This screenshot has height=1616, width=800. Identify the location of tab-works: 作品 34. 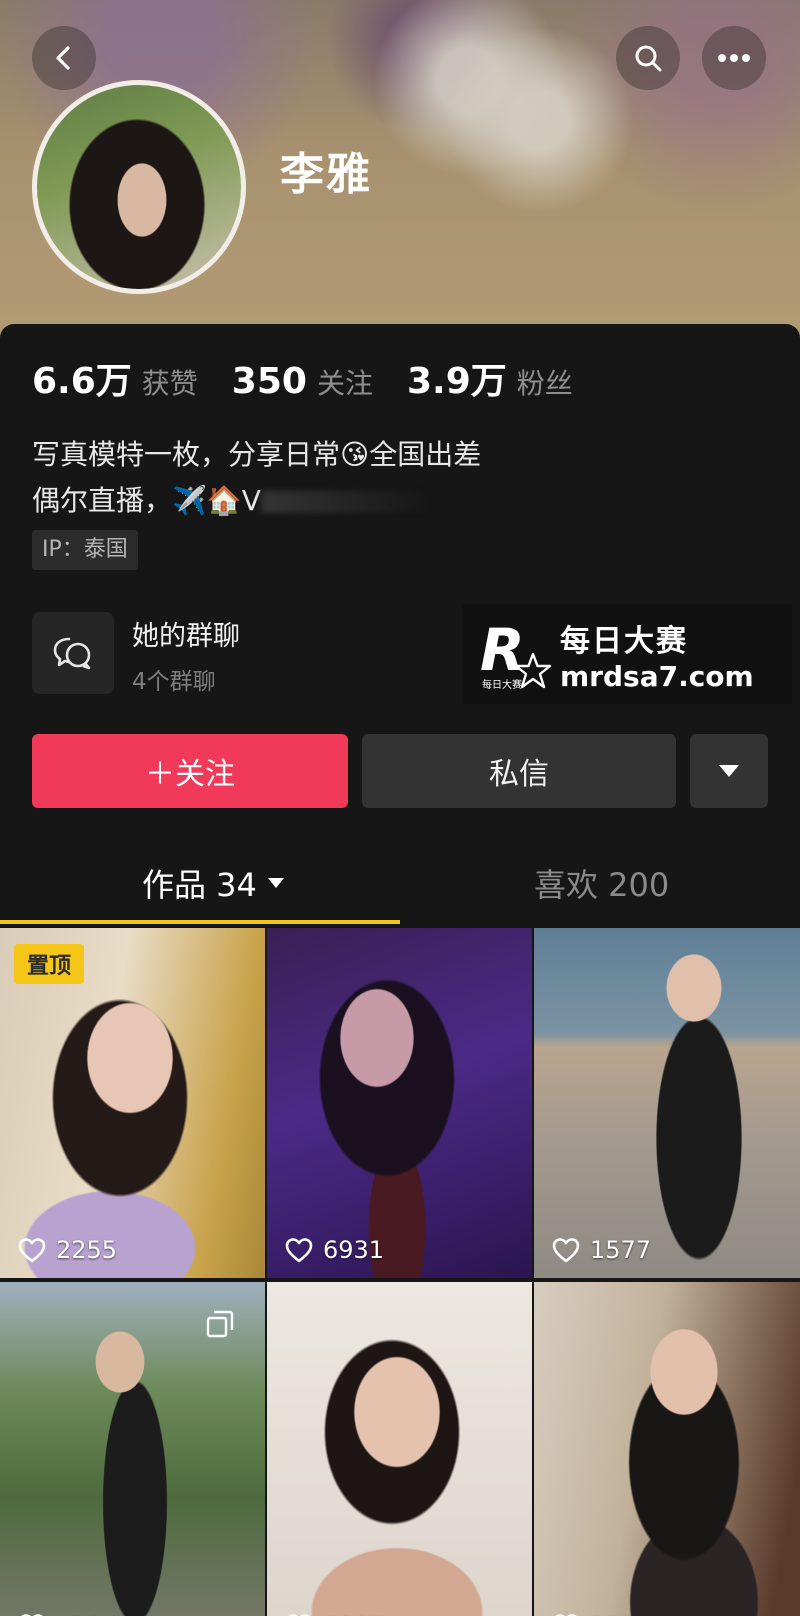
(213, 883).